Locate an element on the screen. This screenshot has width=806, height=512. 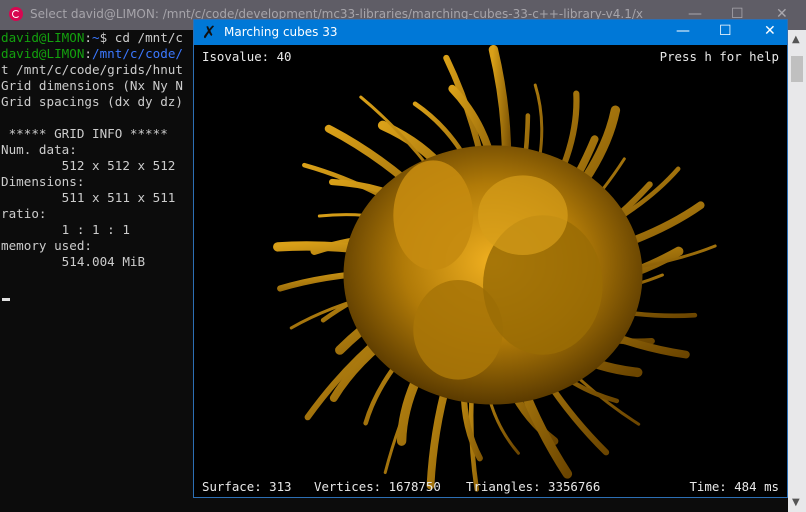
terminal-line: 1 : 1 : 1 is located at coordinates (65, 229).